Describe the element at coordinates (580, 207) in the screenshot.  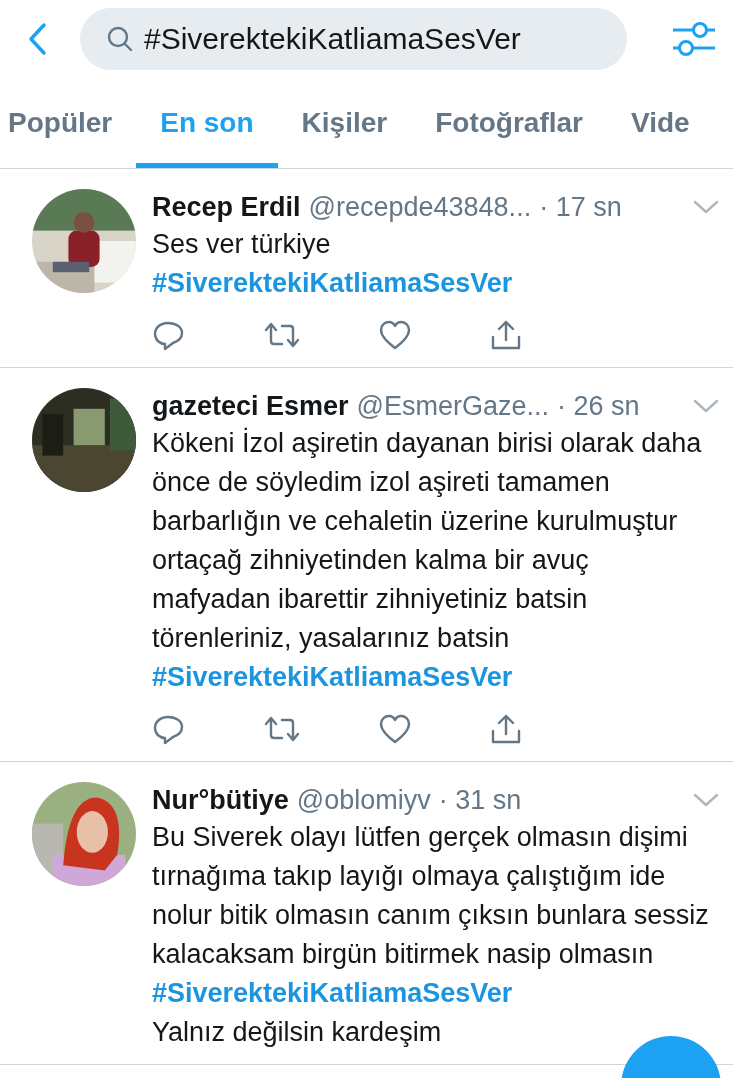
I see `timestamp: · 17 sn` at that location.